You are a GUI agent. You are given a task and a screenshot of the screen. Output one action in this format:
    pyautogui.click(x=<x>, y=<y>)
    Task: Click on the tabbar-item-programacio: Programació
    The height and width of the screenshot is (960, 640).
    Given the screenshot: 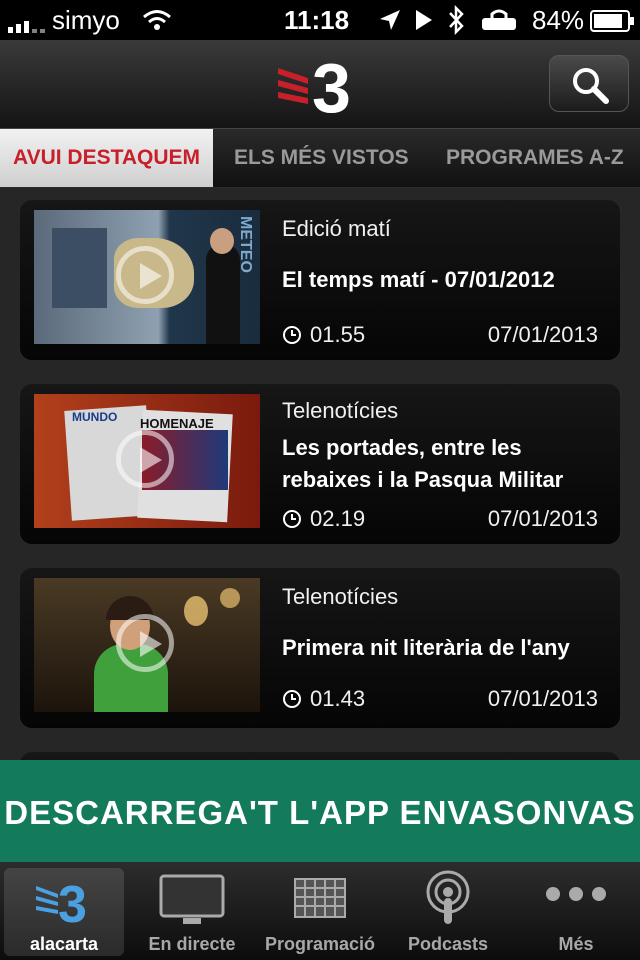 What is the action you would take?
    pyautogui.click(x=320, y=911)
    